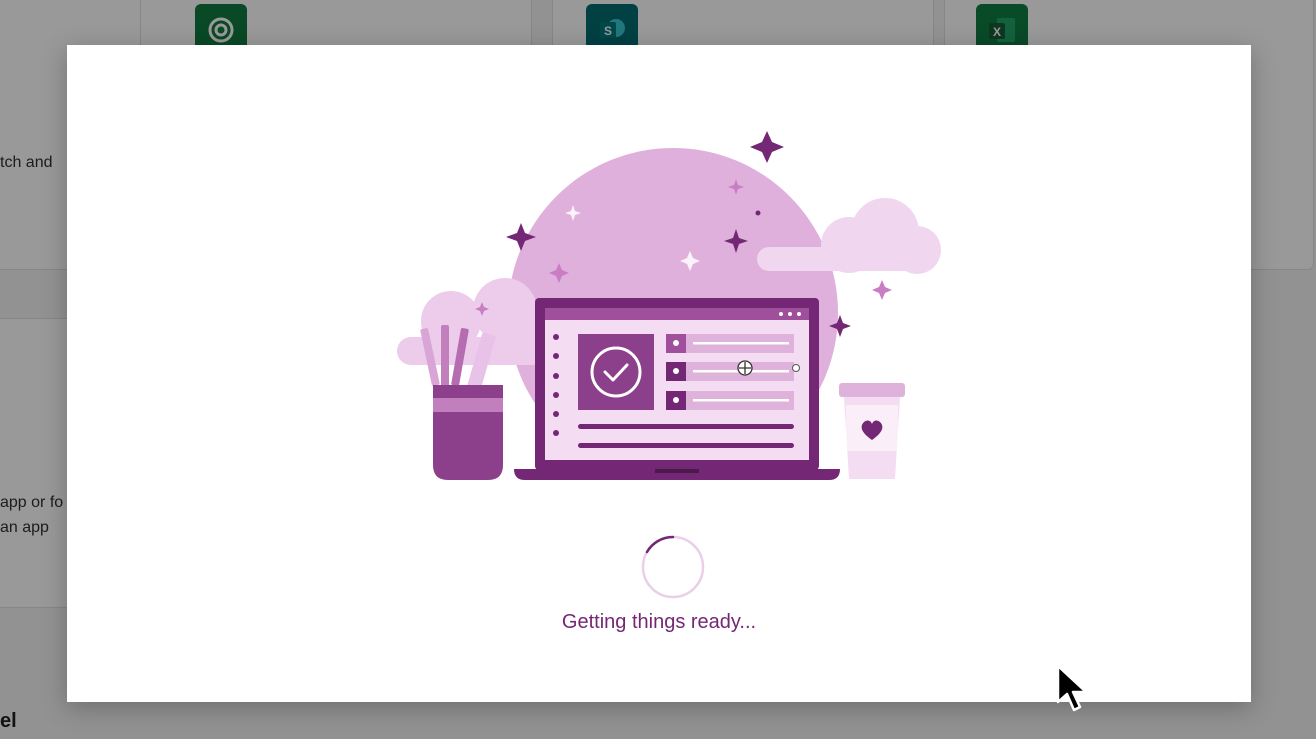 Image resolution: width=1316 pixels, height=739 pixels. What do you see at coordinates (872, 431) in the screenshot?
I see `coffee-cup` at bounding box center [872, 431].